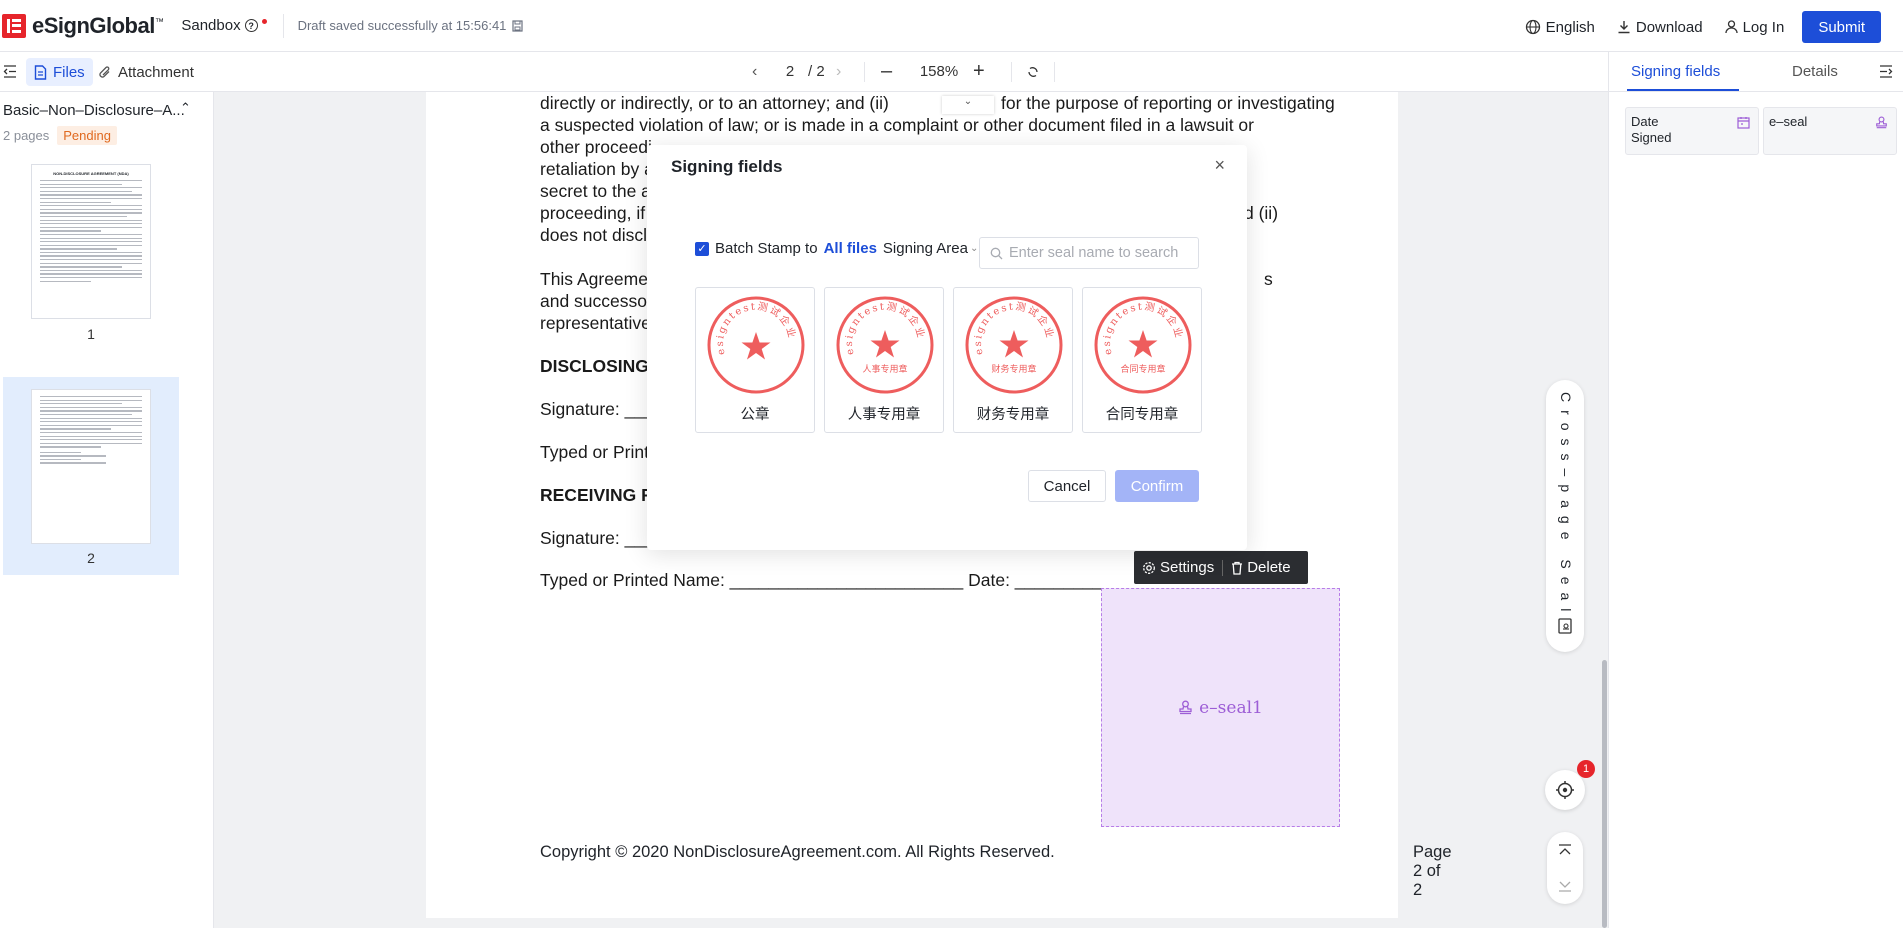  Describe the element at coordinates (884, 360) in the screenshot. I see `seal-option: esigntest测试企业 人事专用章 人事专用章` at that location.